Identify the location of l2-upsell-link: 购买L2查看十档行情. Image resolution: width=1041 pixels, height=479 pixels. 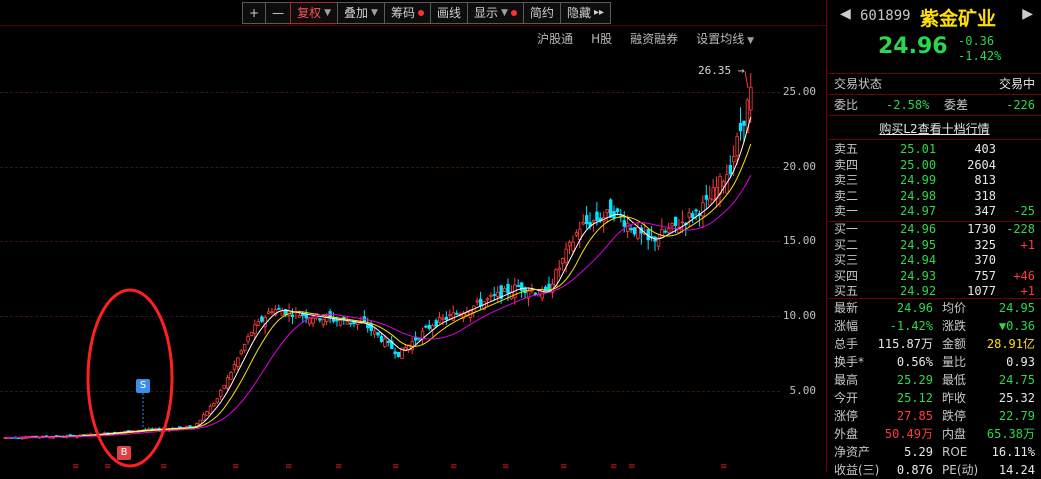
(934, 128).